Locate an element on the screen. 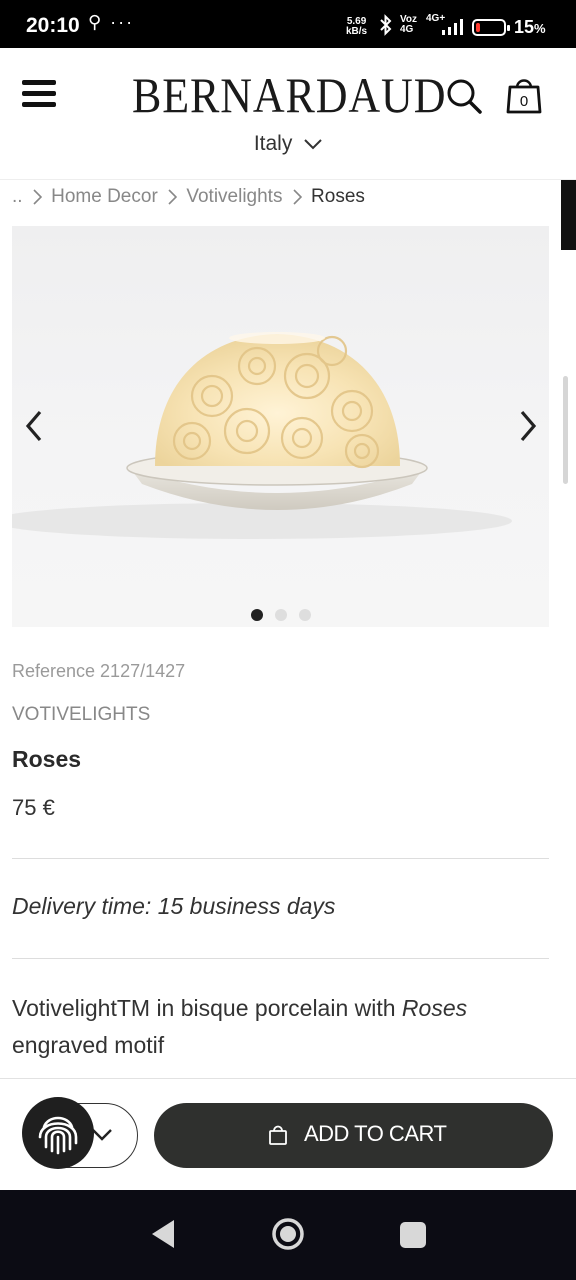  product-image is located at coordinates (262, 435).